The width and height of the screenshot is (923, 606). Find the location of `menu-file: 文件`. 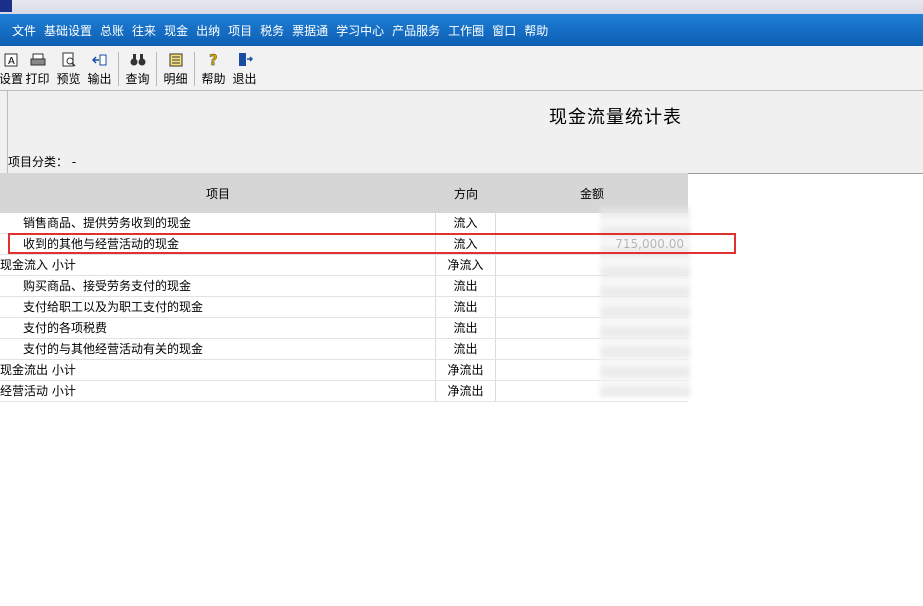

menu-file: 文件 is located at coordinates (24, 30).